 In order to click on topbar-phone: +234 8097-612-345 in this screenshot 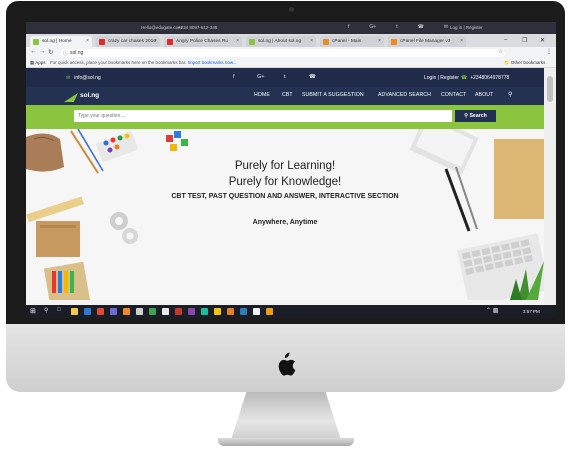, I will do `click(198, 27)`.